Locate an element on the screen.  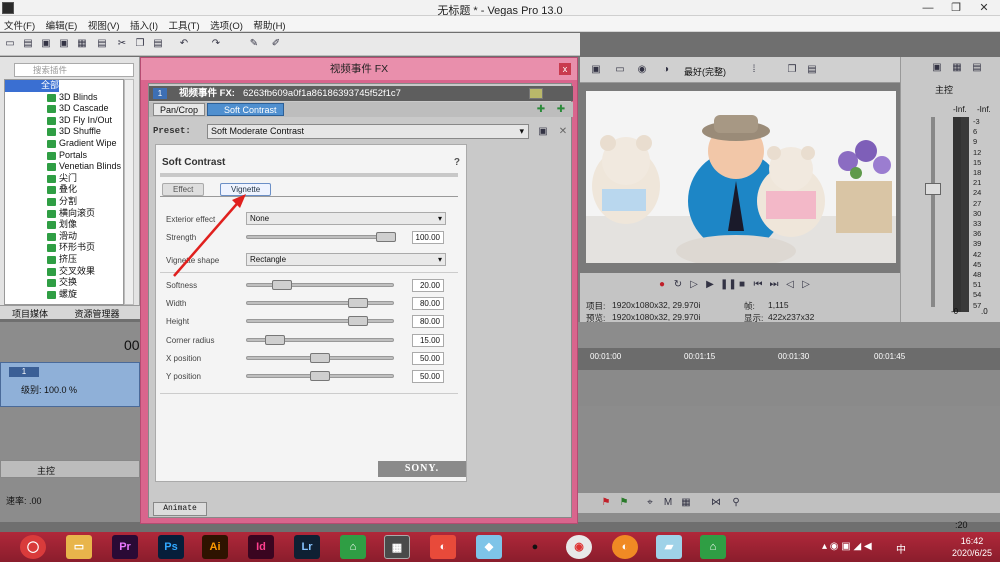
file-explorer-icon: ▭ is located at coordinates (79, 547).